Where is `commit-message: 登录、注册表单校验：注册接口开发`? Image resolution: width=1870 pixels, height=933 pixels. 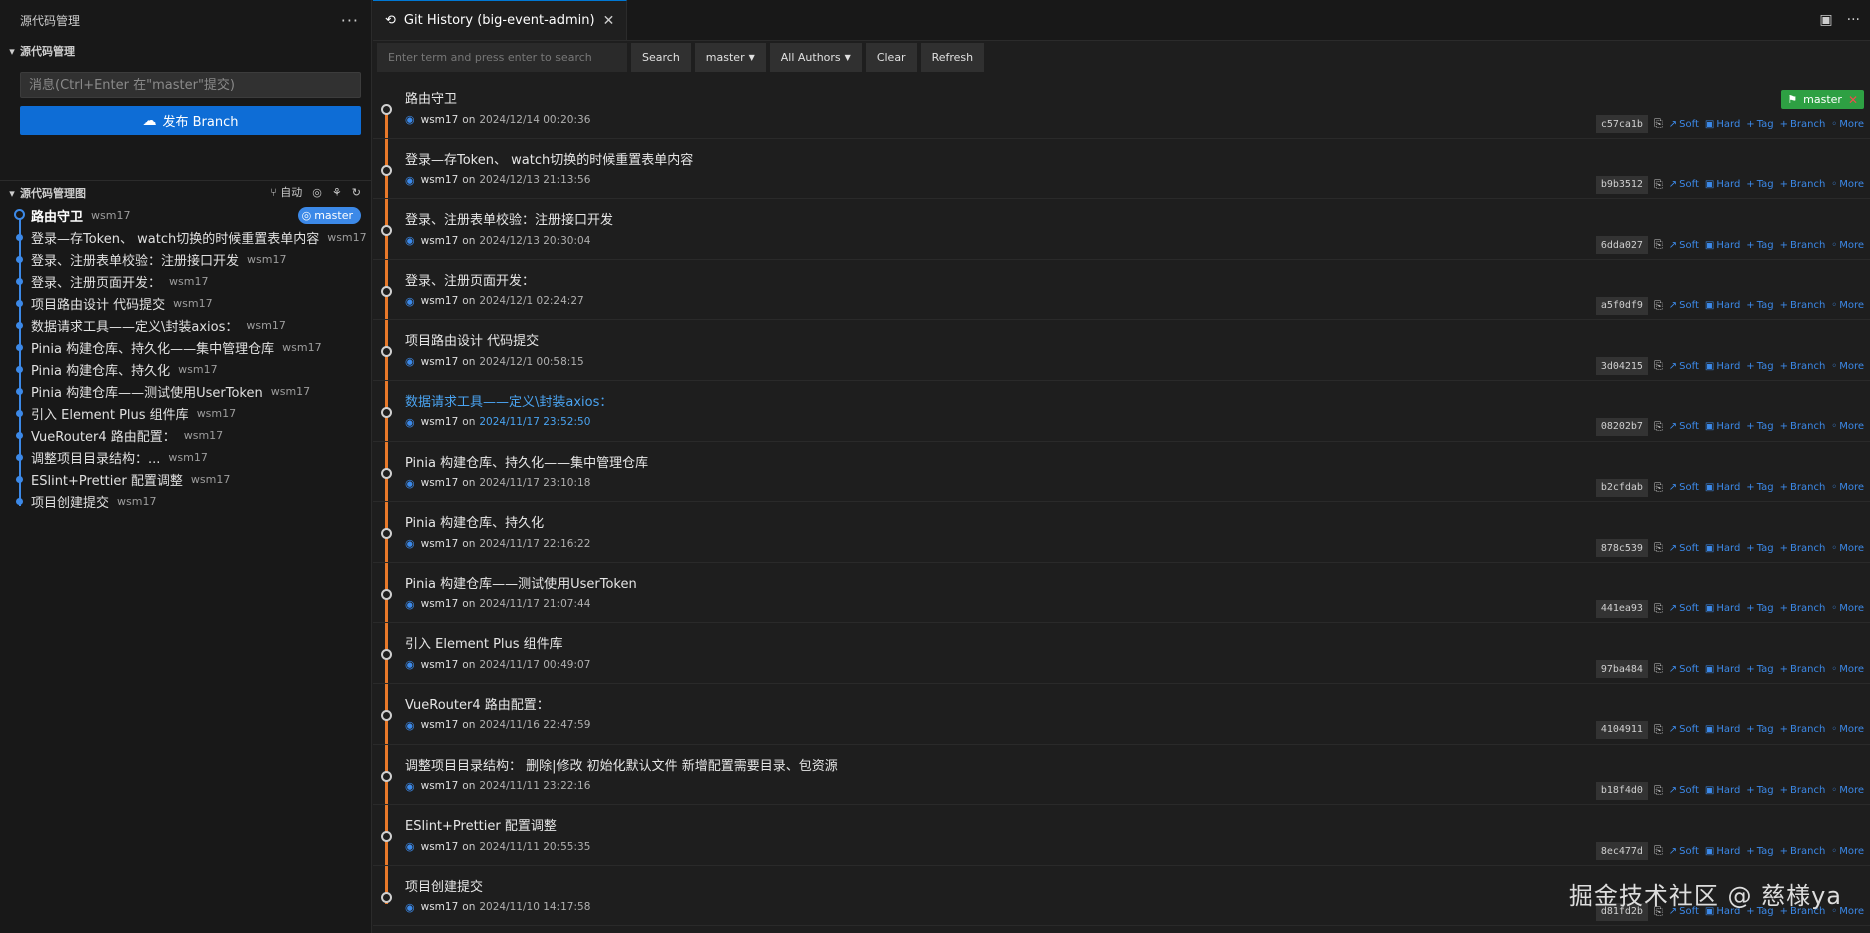
commit-message: 登录、注册表单校验：注册接口开发 is located at coordinates (509, 218).